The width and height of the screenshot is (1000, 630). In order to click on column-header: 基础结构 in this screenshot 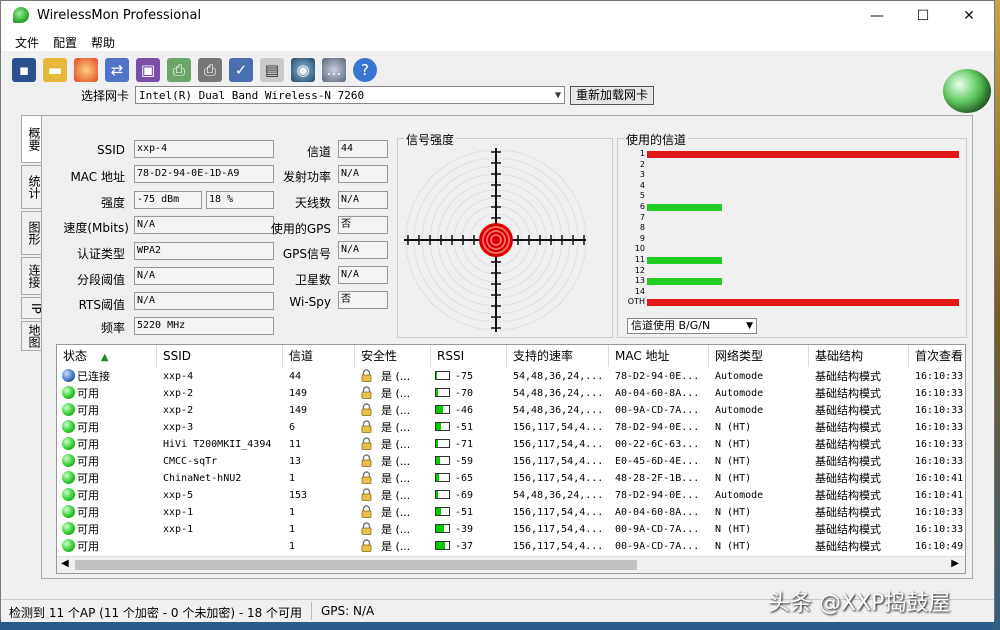, I will do `click(859, 356)`.